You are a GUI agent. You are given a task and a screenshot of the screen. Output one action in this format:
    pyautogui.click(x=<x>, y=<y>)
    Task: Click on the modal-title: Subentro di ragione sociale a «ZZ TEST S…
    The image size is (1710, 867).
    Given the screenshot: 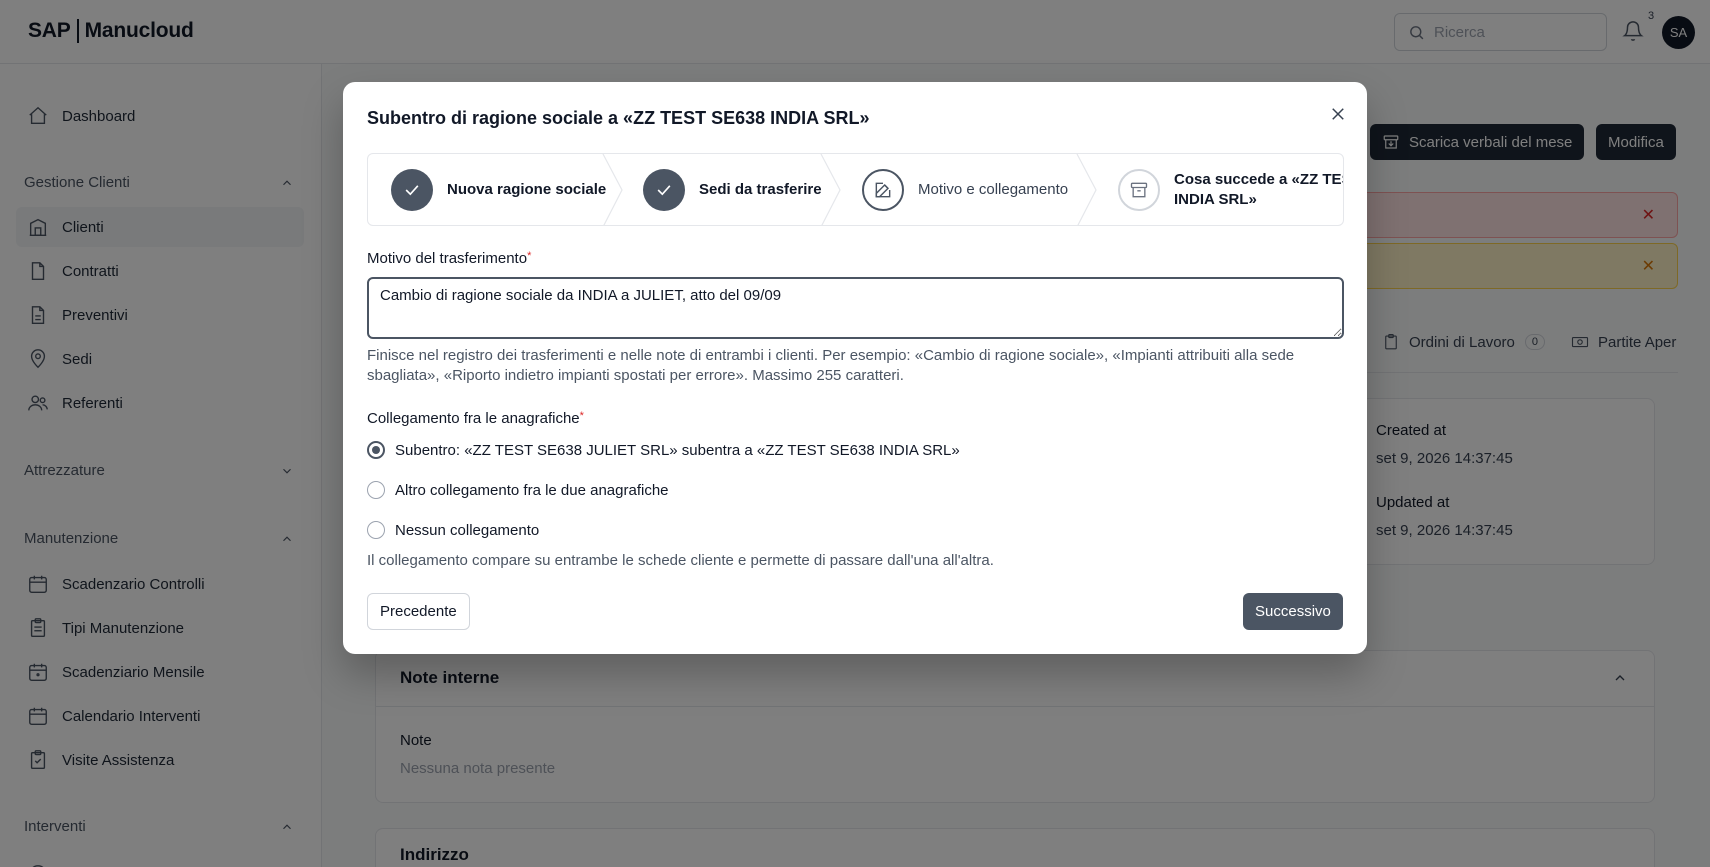 What is the action you would take?
    pyautogui.click(x=618, y=118)
    